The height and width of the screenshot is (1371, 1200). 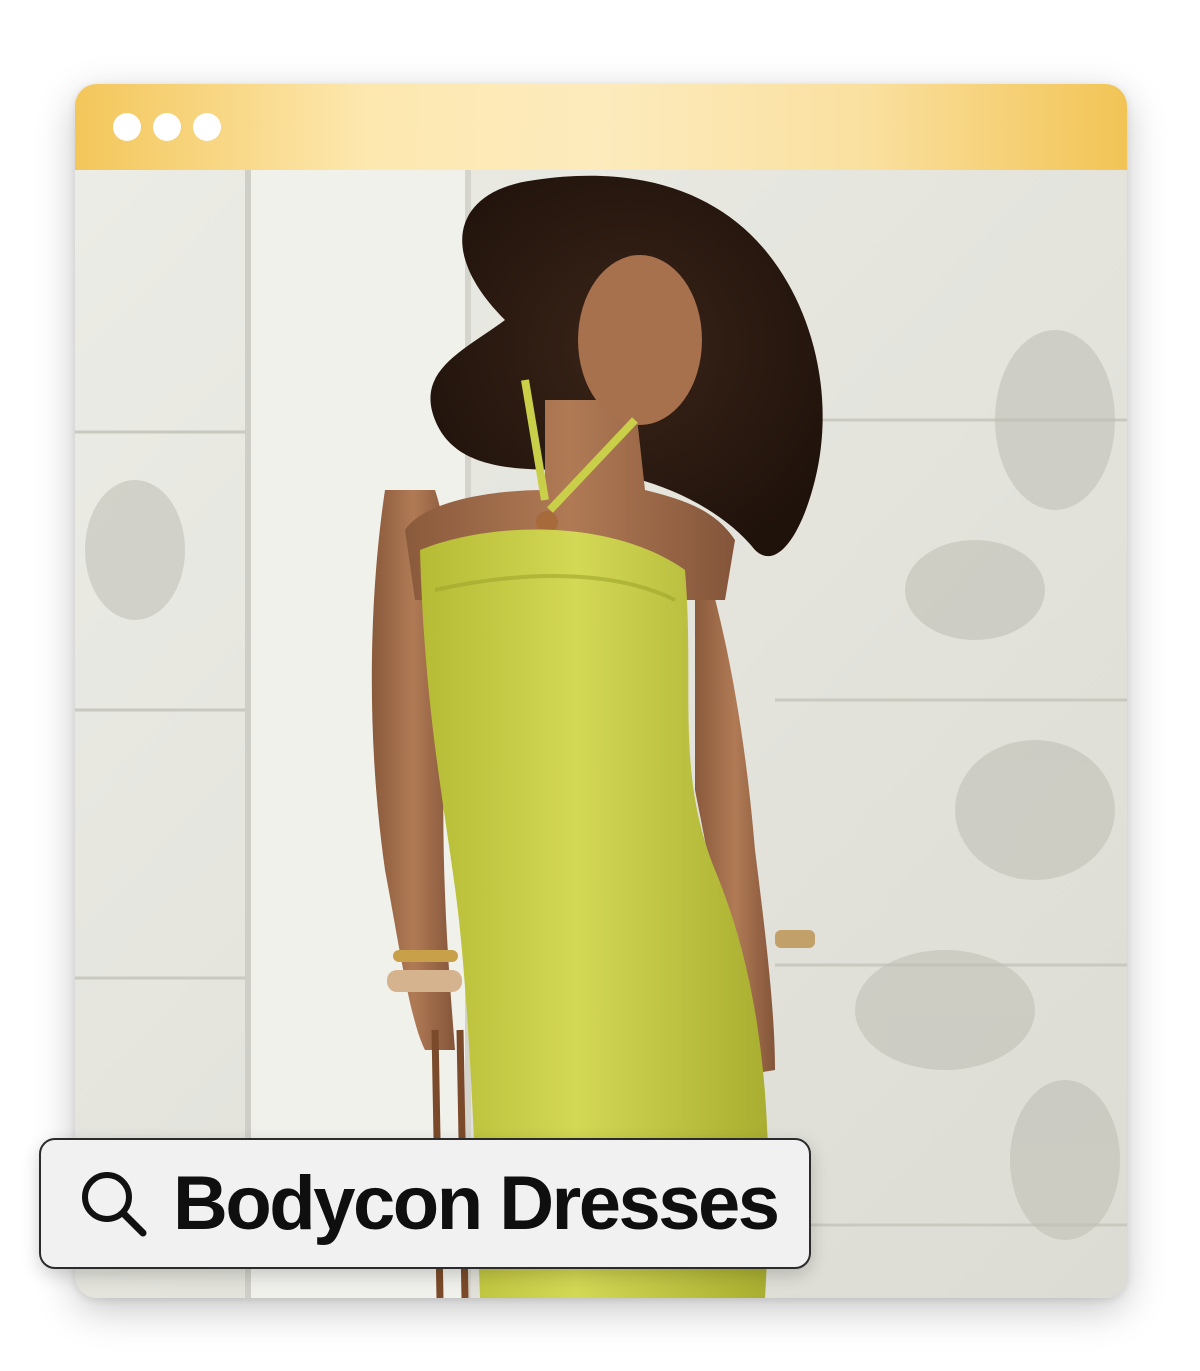 I want to click on window-controls, so click(x=167, y=127).